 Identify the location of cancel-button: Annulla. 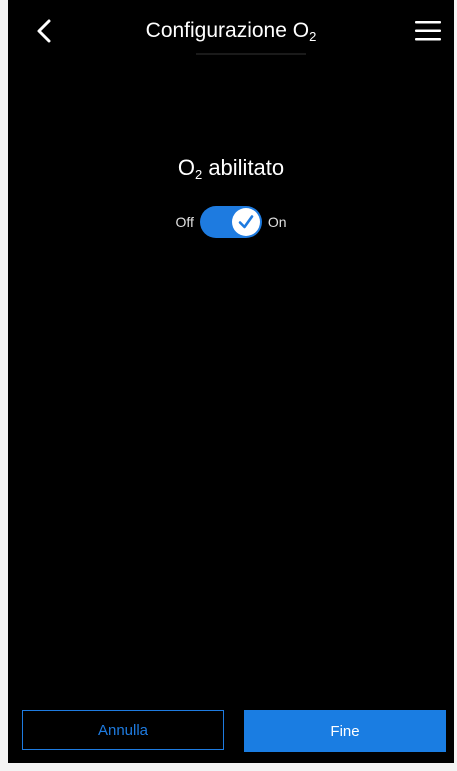
(123, 730).